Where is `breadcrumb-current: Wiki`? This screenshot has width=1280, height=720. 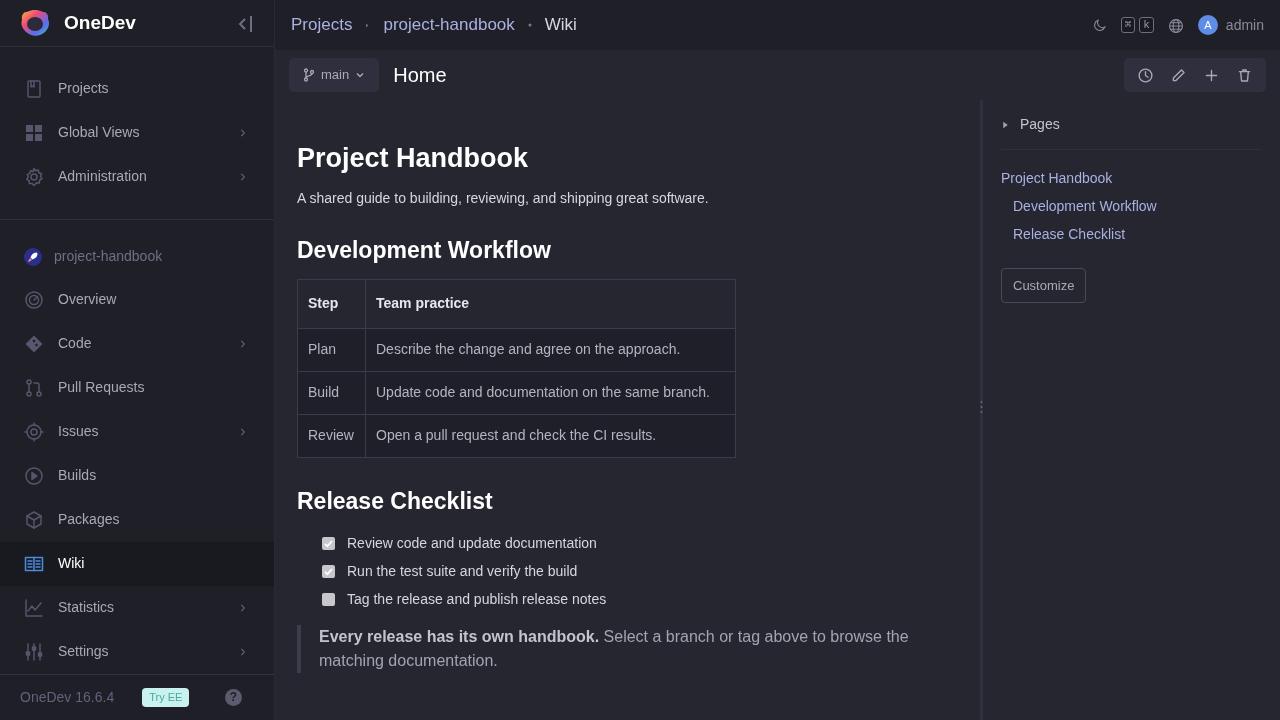 breadcrumb-current: Wiki is located at coordinates (560, 25).